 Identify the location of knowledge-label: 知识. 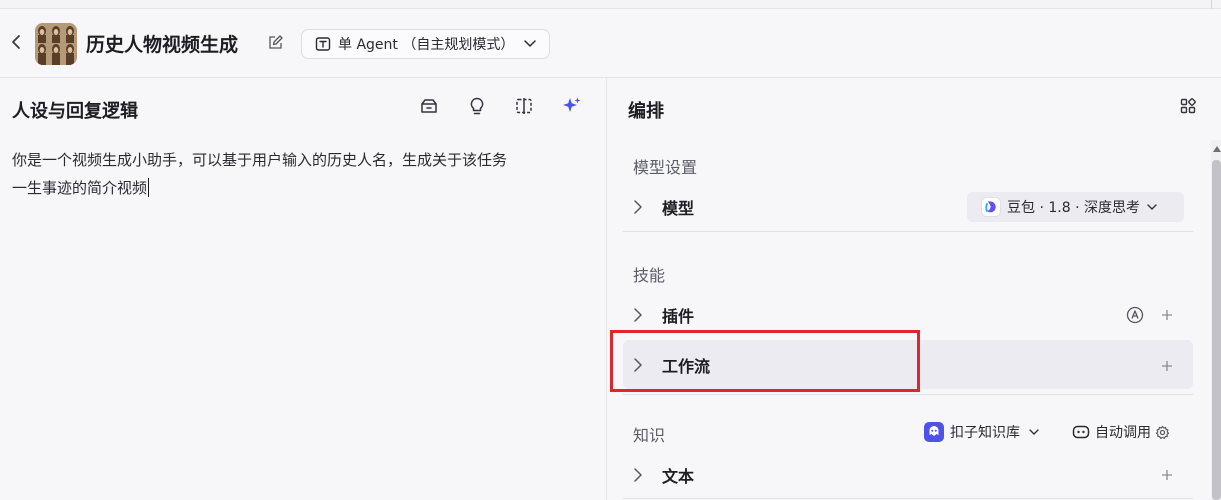
(649, 435).